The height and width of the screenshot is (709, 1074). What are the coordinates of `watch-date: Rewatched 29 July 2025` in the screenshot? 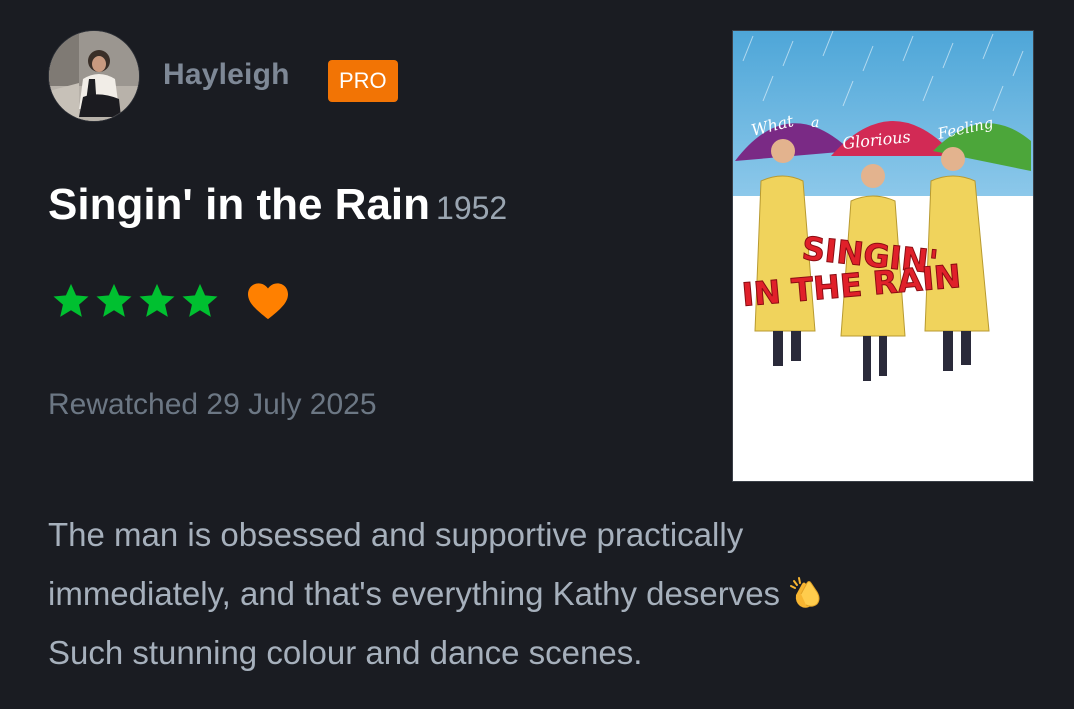 It's located at (212, 404).